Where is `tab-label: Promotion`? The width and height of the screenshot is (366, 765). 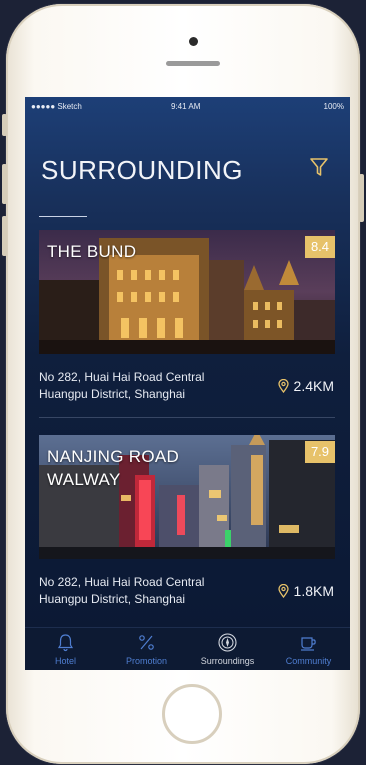 tab-label: Promotion is located at coordinates (146, 661).